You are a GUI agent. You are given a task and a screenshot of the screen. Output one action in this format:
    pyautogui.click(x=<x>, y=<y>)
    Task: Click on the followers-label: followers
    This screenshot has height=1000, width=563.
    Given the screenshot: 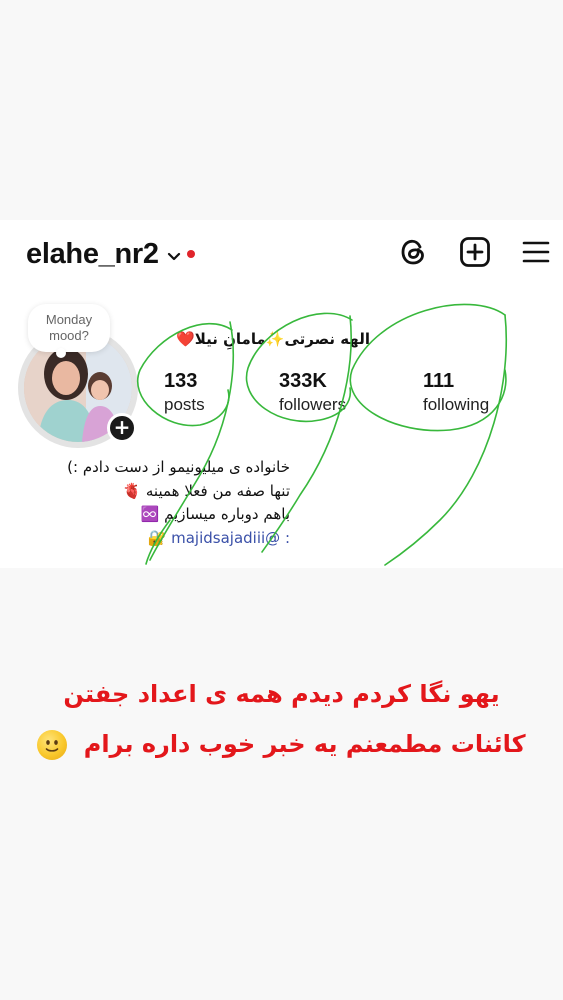 What is the action you would take?
    pyautogui.click(x=313, y=404)
    